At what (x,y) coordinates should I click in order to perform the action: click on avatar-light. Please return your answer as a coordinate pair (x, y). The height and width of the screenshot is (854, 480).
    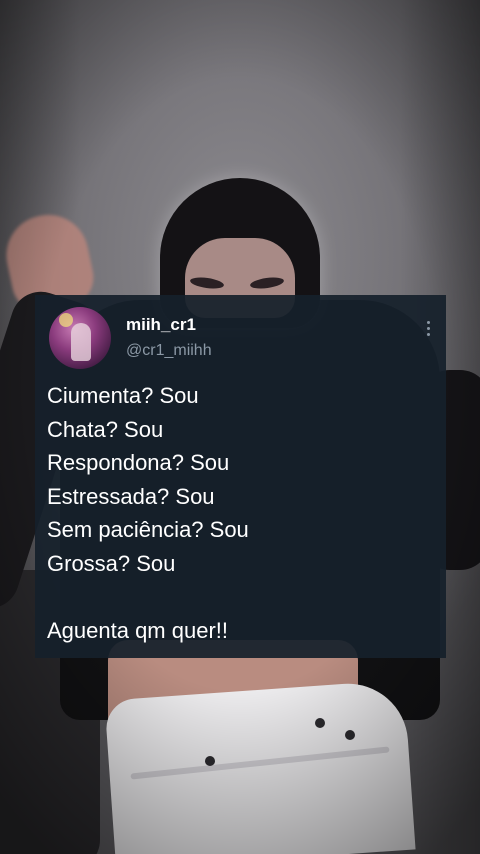
    Looking at the image, I should click on (66, 320).